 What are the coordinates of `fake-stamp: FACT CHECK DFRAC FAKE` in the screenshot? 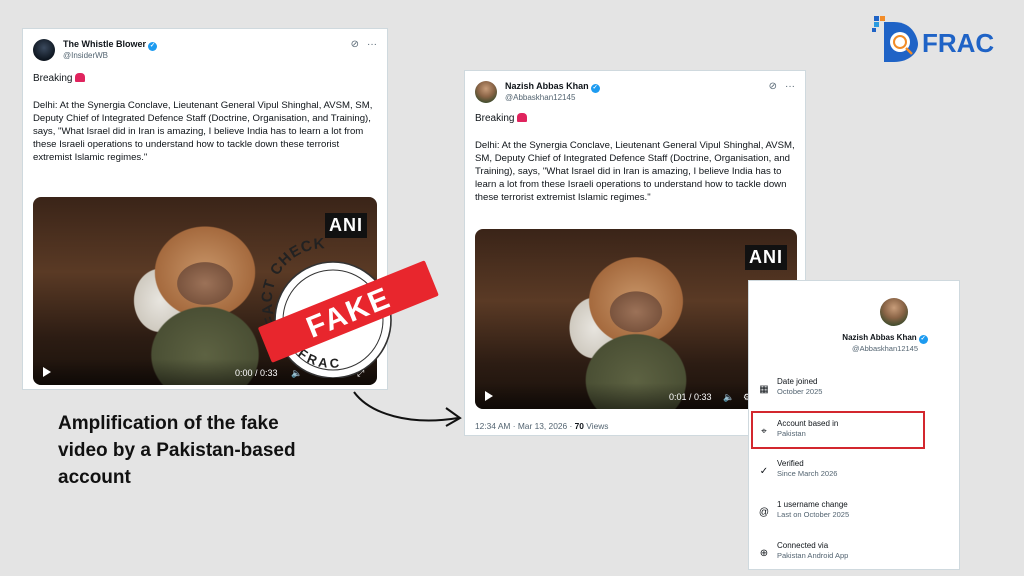 It's located at (348, 308).